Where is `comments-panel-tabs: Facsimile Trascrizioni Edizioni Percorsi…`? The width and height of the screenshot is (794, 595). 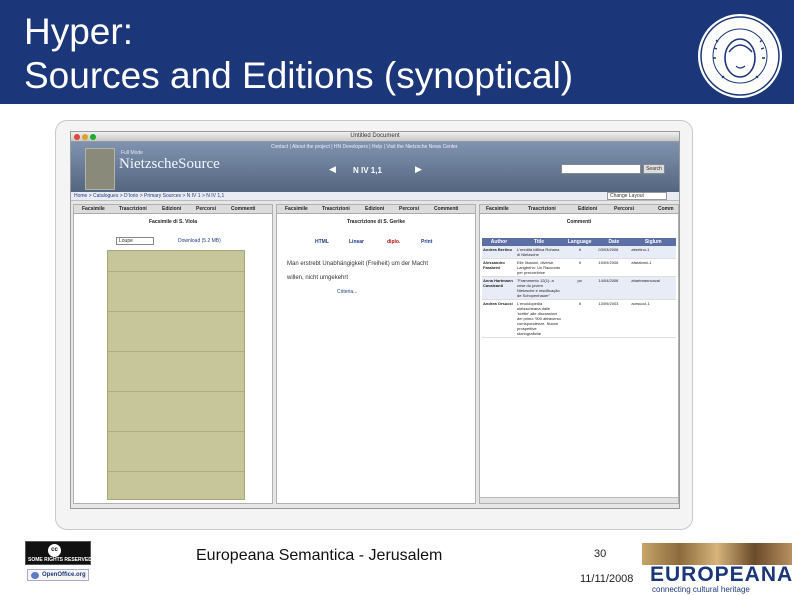 comments-panel-tabs: Facsimile Trascrizioni Edizioni Percorsi… is located at coordinates (579, 209).